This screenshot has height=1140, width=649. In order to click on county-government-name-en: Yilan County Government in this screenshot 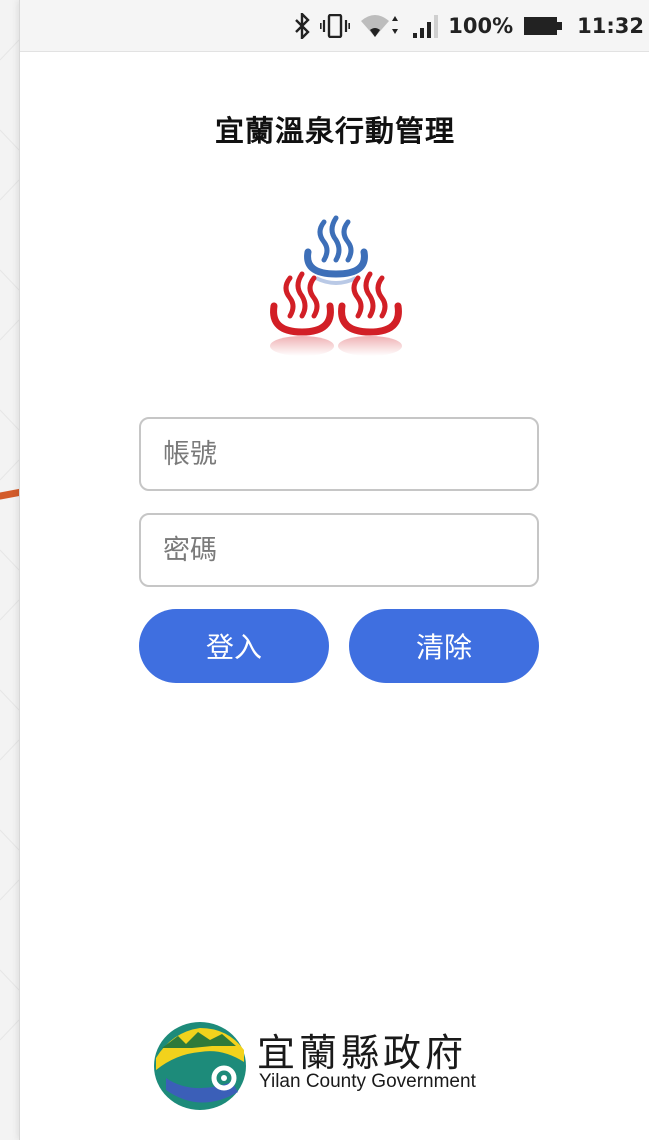, I will do `click(367, 1081)`.